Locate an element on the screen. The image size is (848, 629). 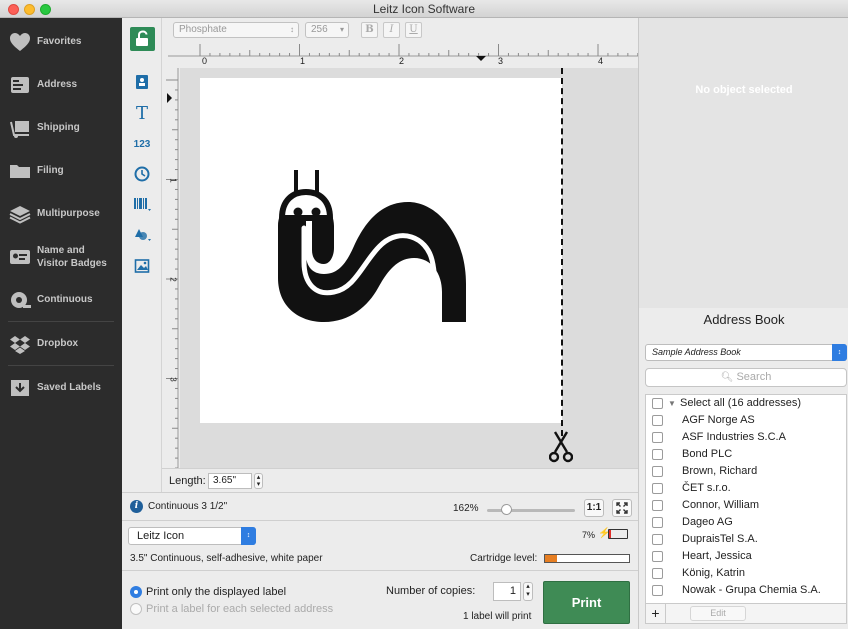
sidebar-item-continuous: Continuous is located at coordinates (61, 299).